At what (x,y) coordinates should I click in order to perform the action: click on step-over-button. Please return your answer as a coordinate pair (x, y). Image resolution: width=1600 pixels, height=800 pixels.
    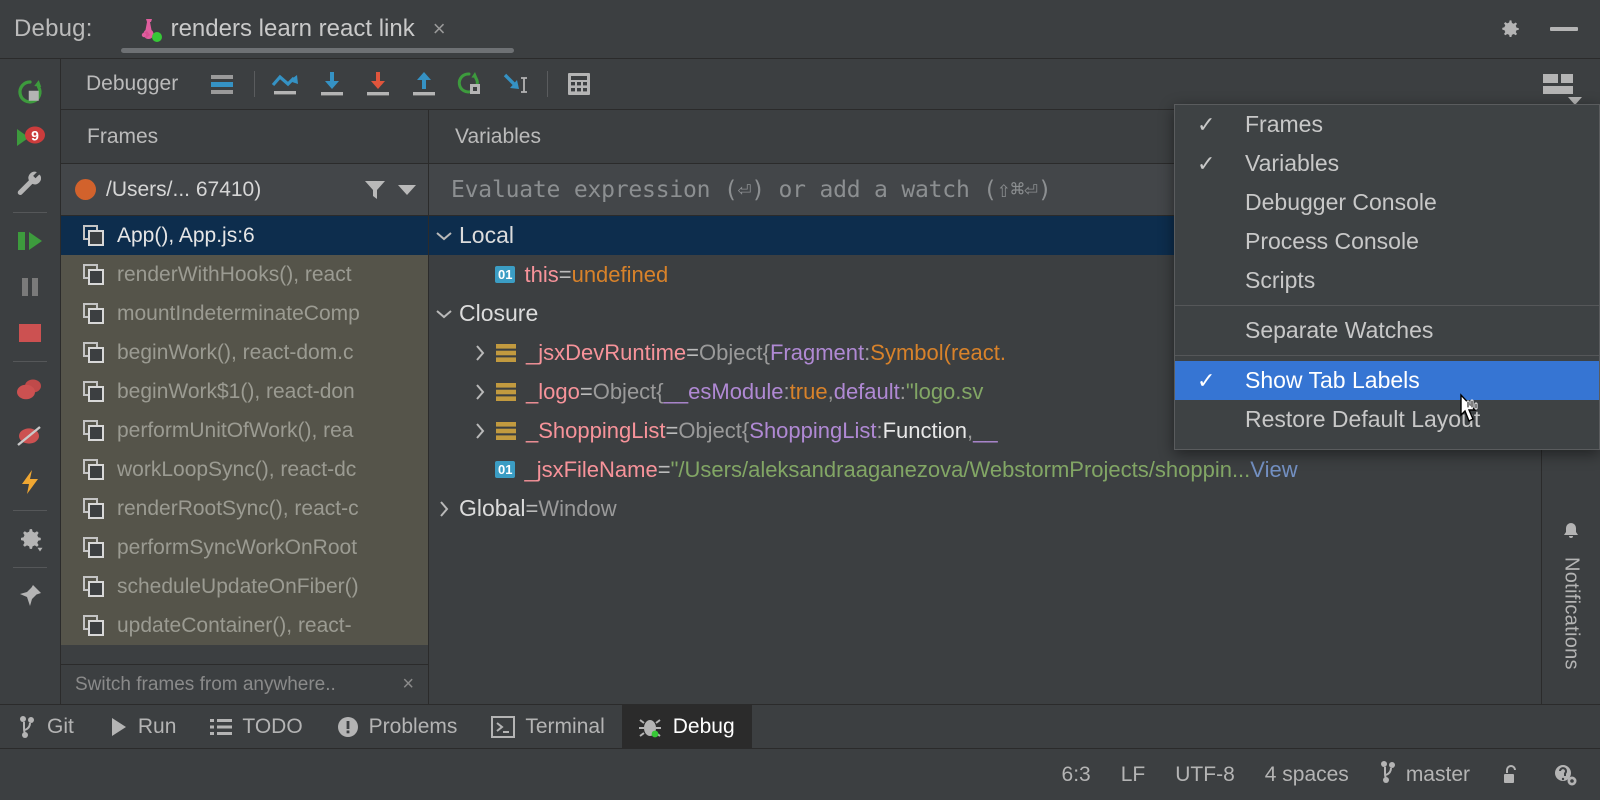
    Looking at the image, I should click on (286, 84).